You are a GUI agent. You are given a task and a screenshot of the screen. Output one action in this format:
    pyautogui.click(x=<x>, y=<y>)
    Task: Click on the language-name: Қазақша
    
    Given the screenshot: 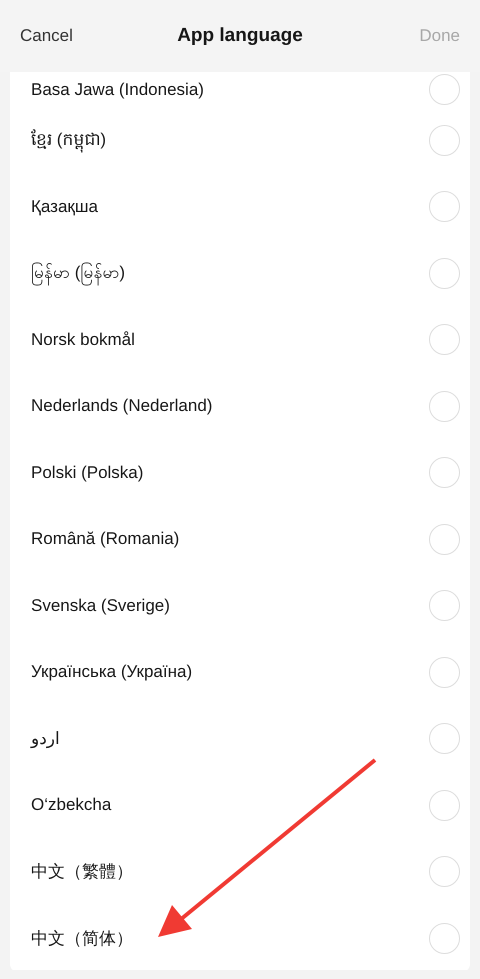 What is the action you would take?
    pyautogui.click(x=64, y=206)
    